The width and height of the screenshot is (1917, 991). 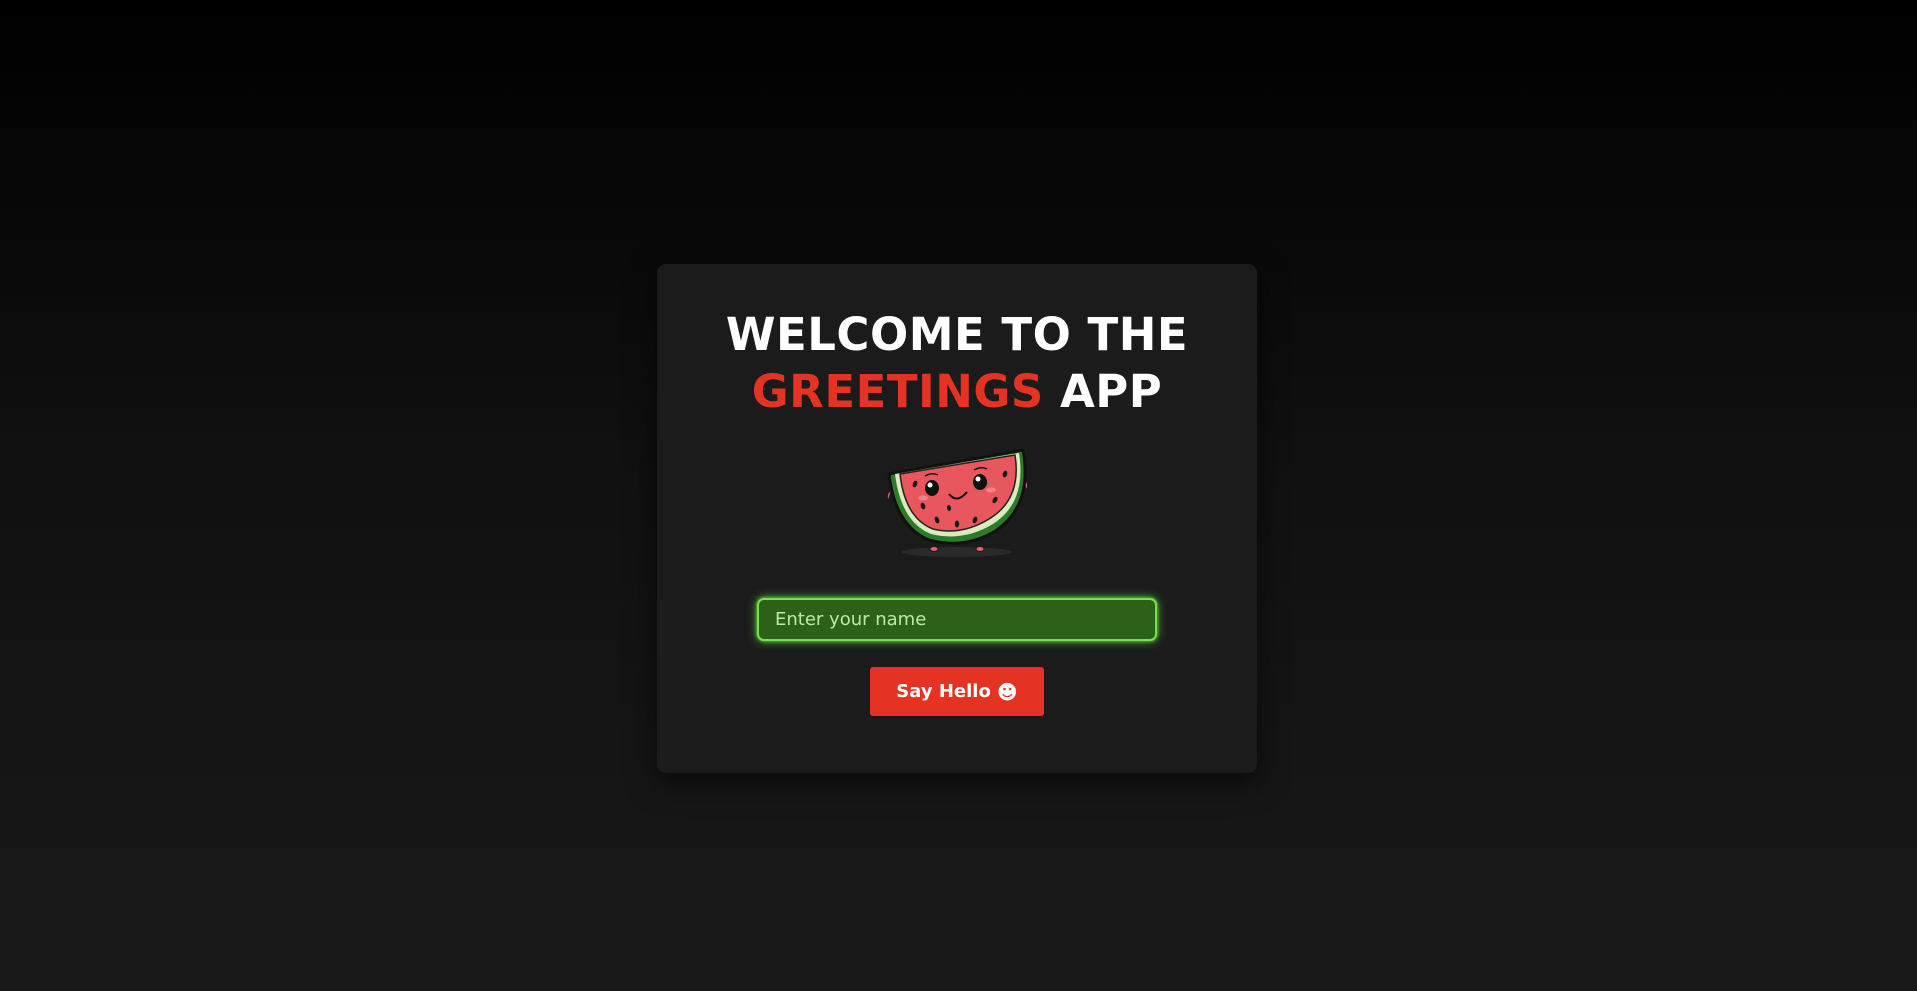 I want to click on page-title: WELCOME TO THE GREETINGS APP, so click(x=957, y=363).